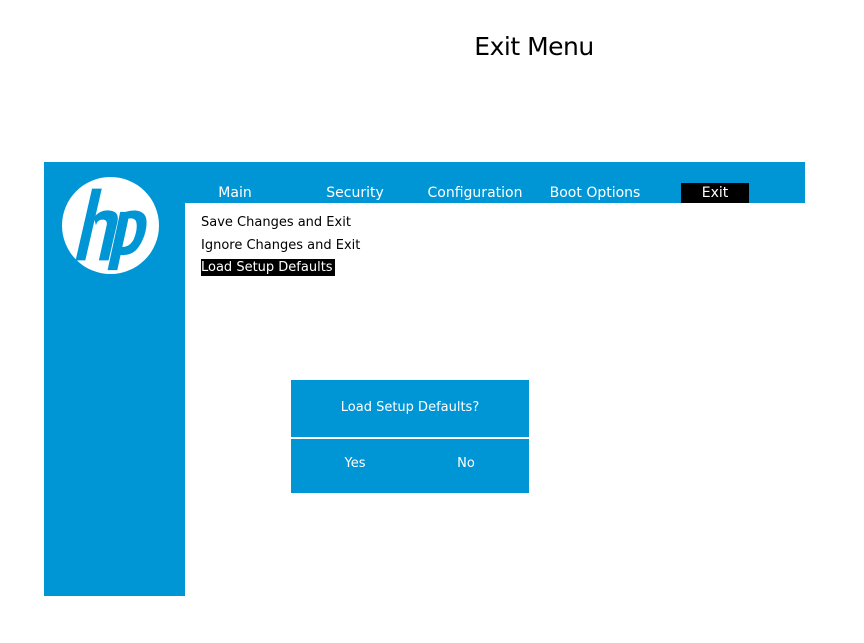 This screenshot has width=864, height=643. Describe the element at coordinates (235, 193) in the screenshot. I see `tab-main: Main` at that location.